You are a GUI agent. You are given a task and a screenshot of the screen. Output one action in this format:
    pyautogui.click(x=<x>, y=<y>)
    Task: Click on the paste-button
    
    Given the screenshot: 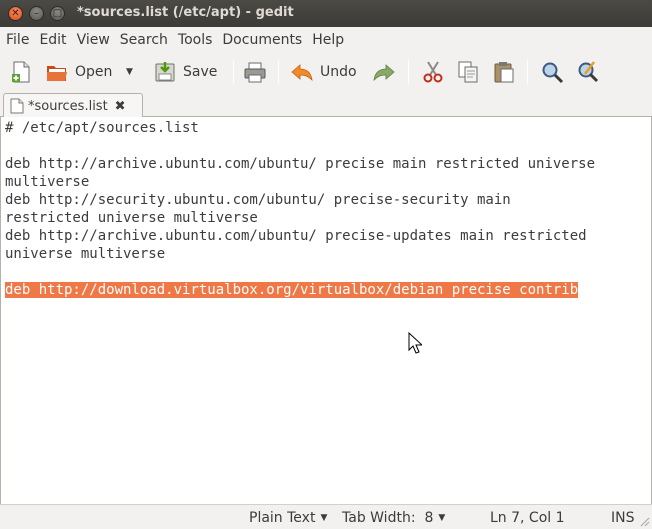 What is the action you would take?
    pyautogui.click(x=504, y=72)
    